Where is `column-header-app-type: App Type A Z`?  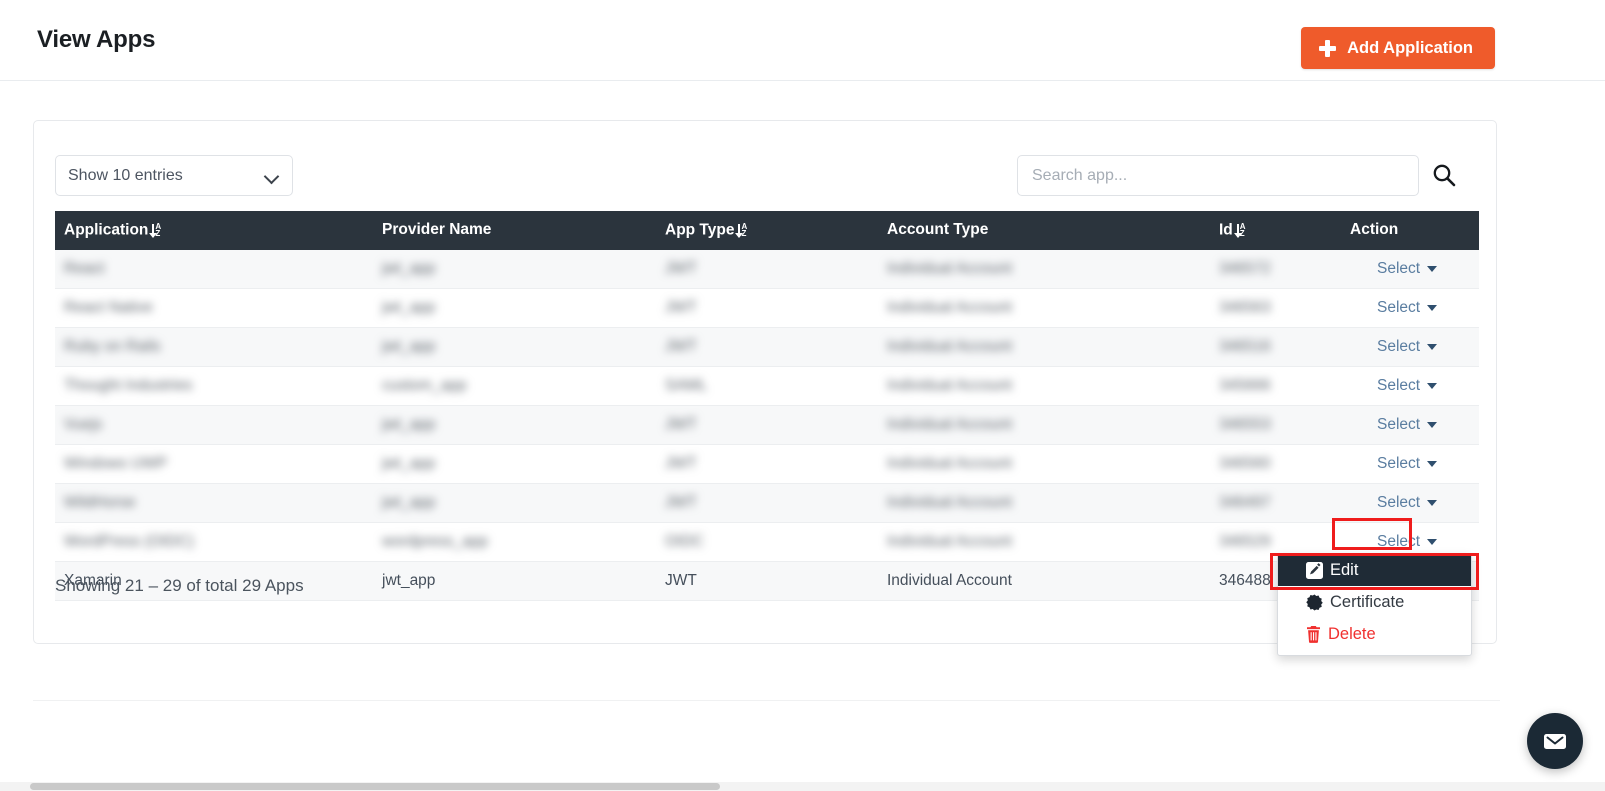 column-header-app-type: App Type A Z is located at coordinates (767, 230).